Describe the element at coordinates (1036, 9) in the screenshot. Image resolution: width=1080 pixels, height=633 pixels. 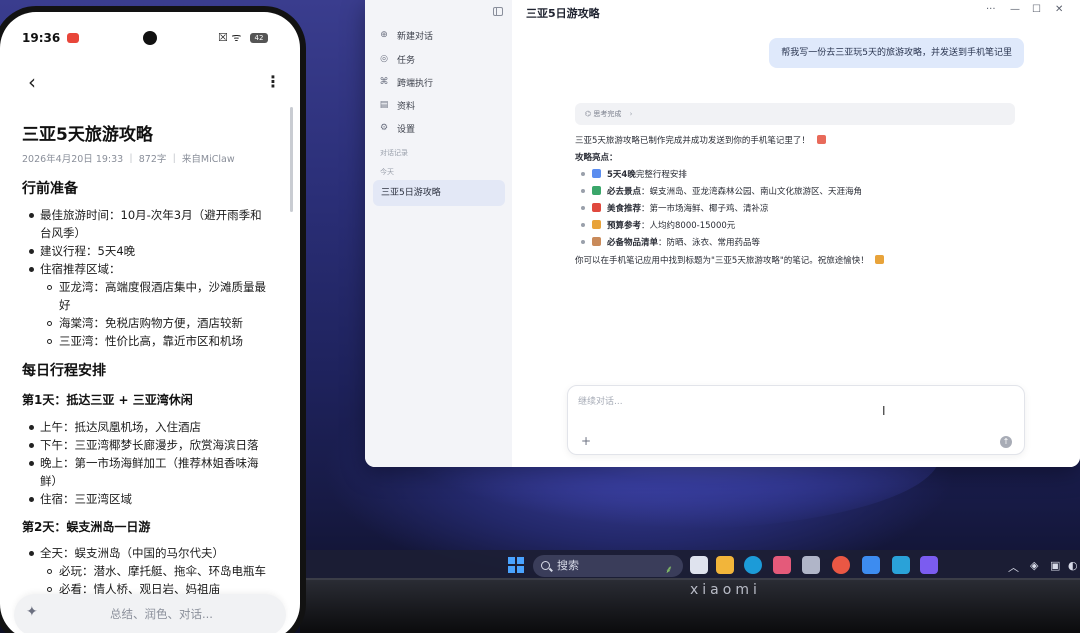
I see `maximize-icon: ☐` at that location.